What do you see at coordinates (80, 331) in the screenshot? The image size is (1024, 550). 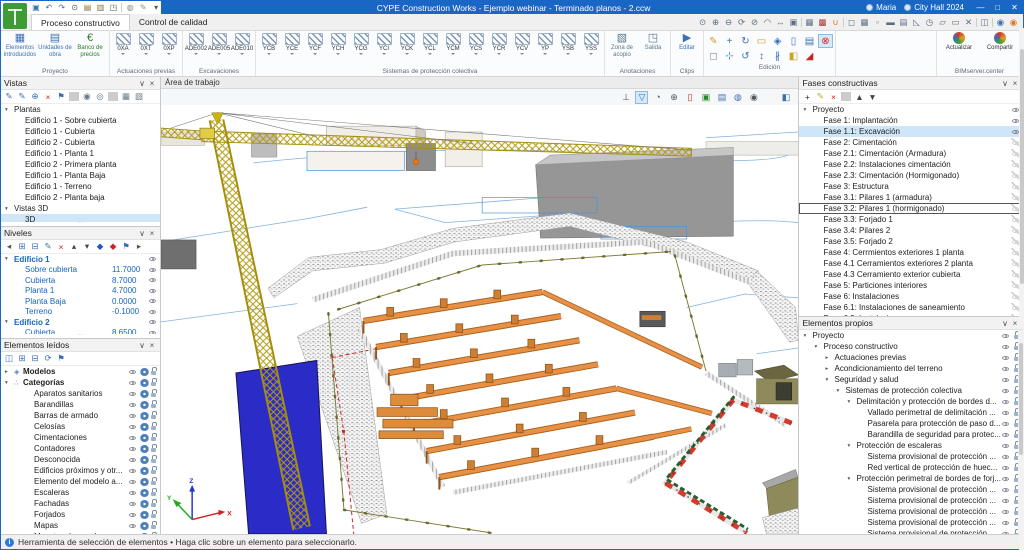 I see `nivel-row: Cubierta 8.6500` at bounding box center [80, 331].